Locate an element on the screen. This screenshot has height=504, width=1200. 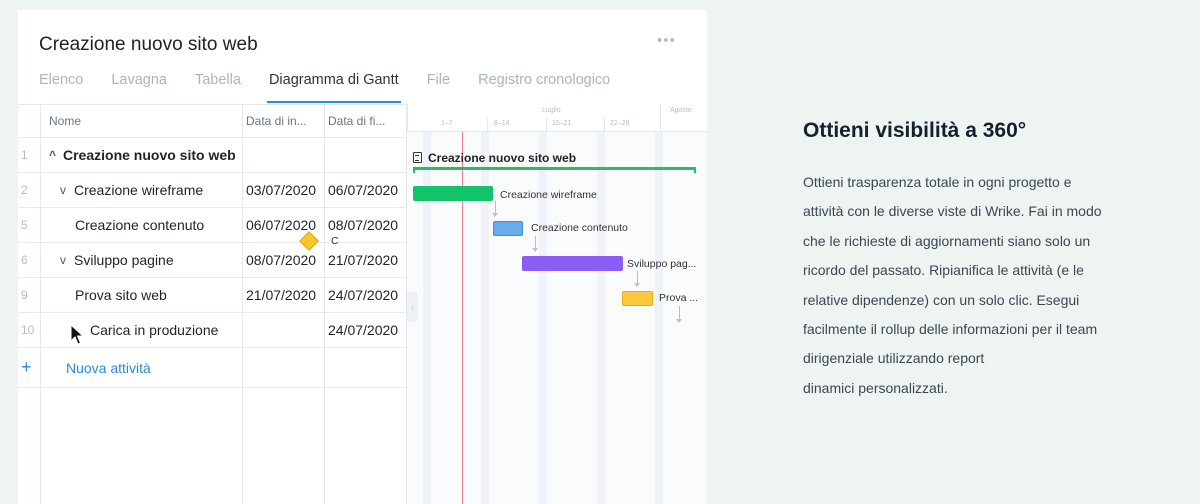
start-date: 21/07/2020 is located at coordinates (283, 295).